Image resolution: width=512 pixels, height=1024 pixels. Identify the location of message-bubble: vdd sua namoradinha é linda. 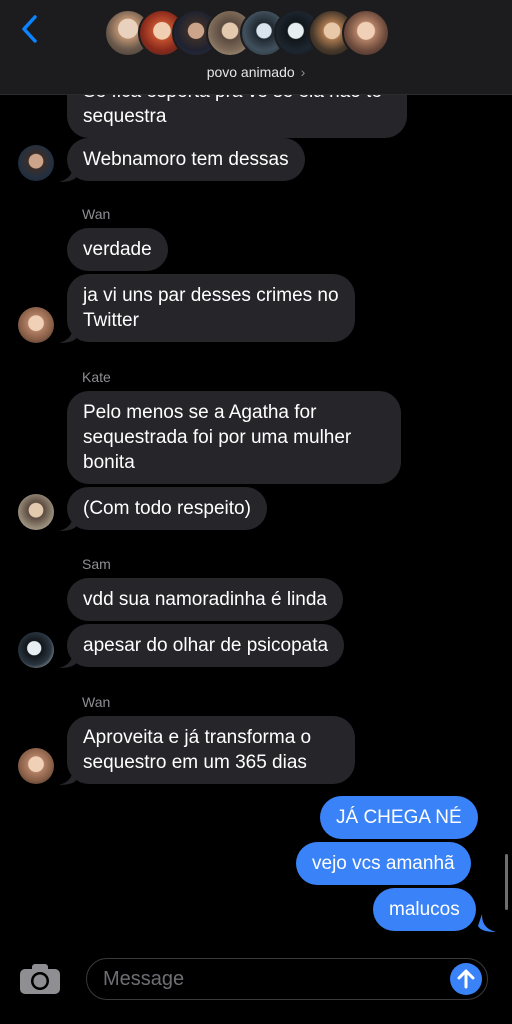
(205, 599).